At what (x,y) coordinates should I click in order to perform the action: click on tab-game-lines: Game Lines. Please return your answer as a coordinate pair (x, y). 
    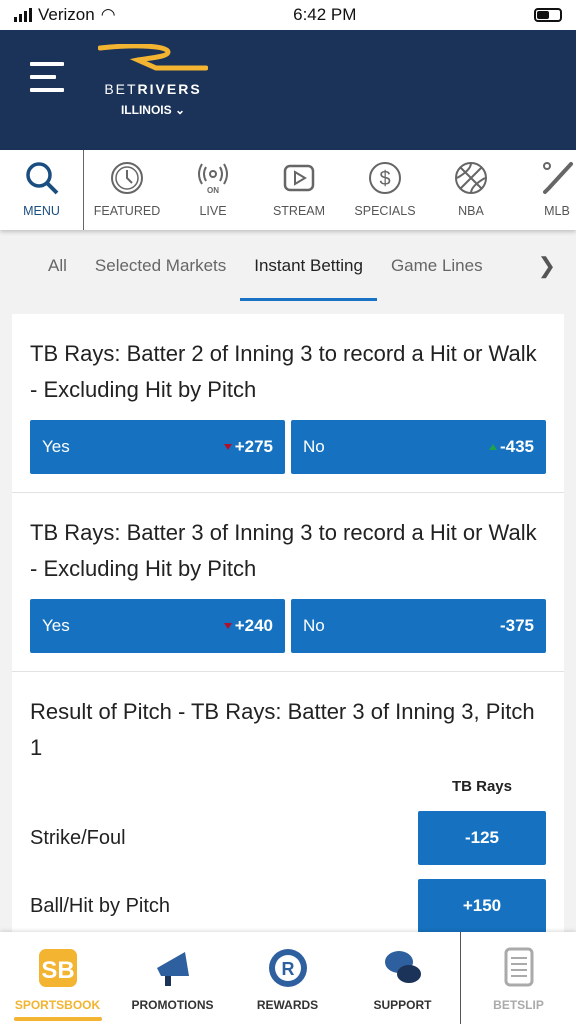
    Looking at the image, I should click on (437, 266).